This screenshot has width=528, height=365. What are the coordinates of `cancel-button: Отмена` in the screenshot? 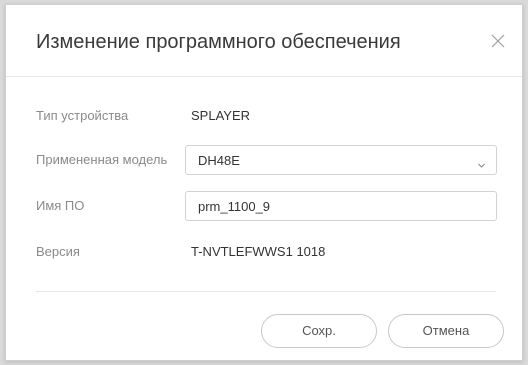 It's located at (446, 331).